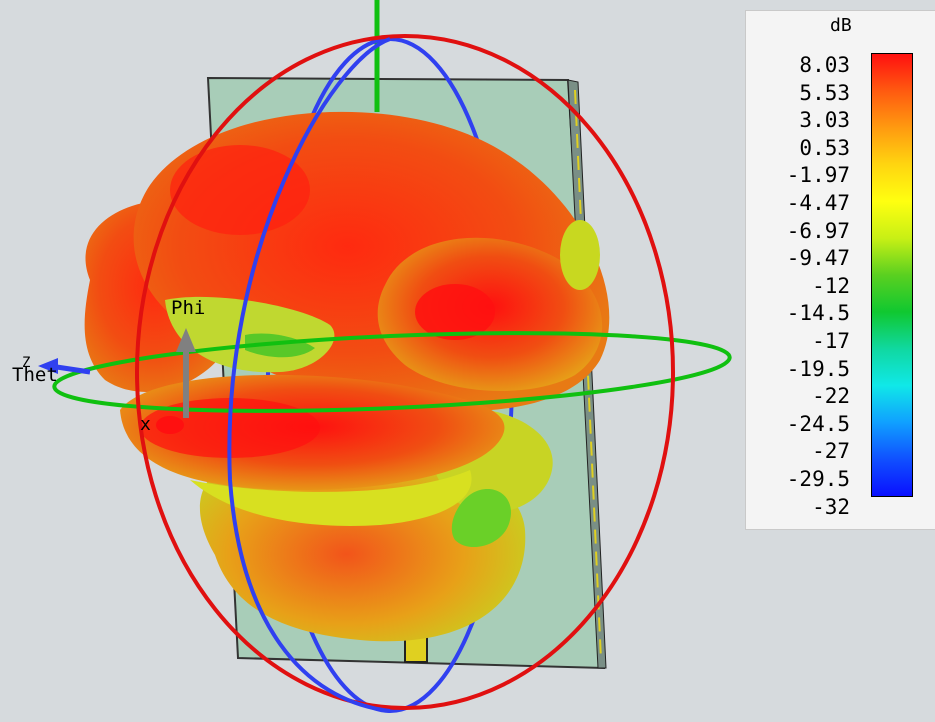  Describe the element at coordinates (818, 203) in the screenshot. I see `legend-tick-label: -4.47` at that location.